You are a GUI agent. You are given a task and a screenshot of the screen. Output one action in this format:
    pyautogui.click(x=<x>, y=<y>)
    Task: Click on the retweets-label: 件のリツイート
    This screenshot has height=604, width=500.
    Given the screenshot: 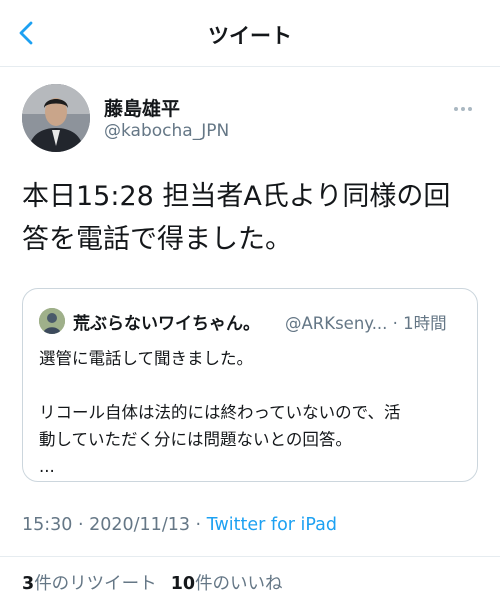 What is the action you would take?
    pyautogui.click(x=95, y=584)
    